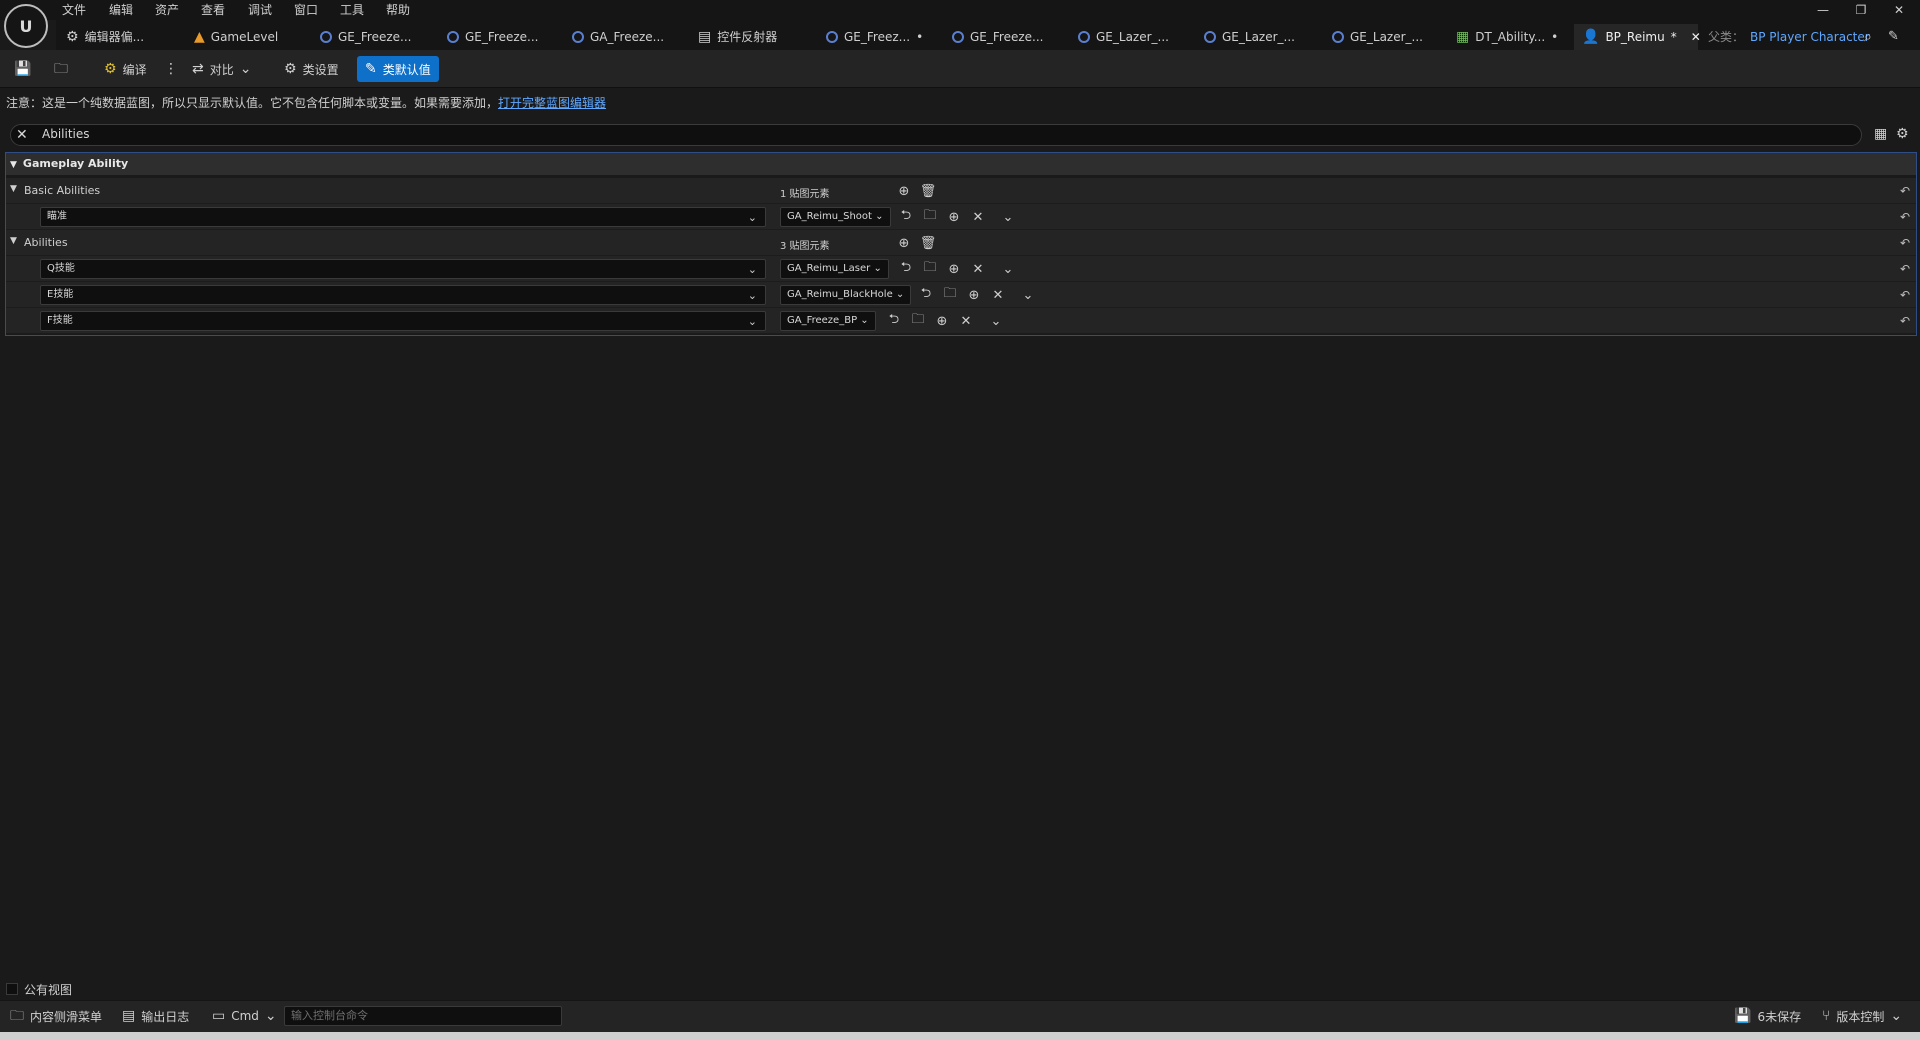 The height and width of the screenshot is (1040, 1920). Describe the element at coordinates (1507, 37) in the screenshot. I see `tab-dt-ability: ▦ DT_Ability... •` at that location.